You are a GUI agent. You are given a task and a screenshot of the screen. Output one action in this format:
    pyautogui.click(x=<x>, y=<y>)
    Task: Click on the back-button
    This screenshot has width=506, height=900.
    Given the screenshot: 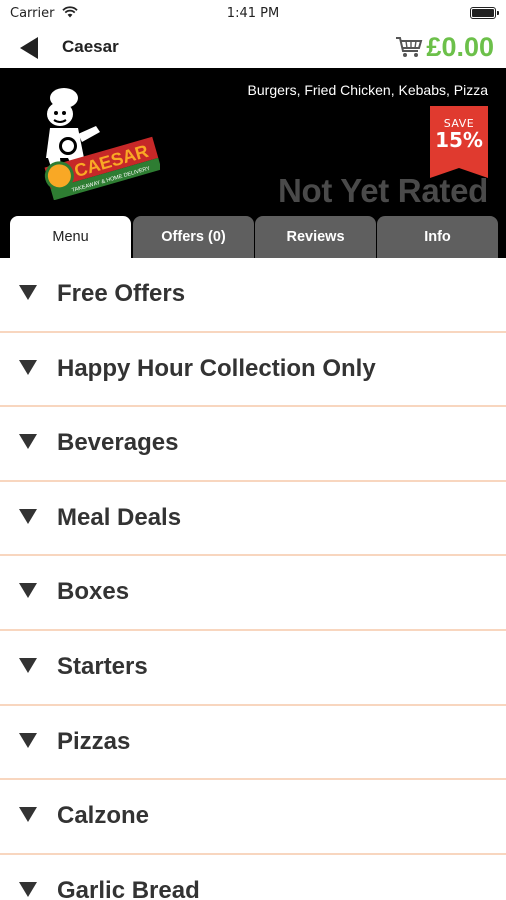 What is the action you would take?
    pyautogui.click(x=32, y=48)
    